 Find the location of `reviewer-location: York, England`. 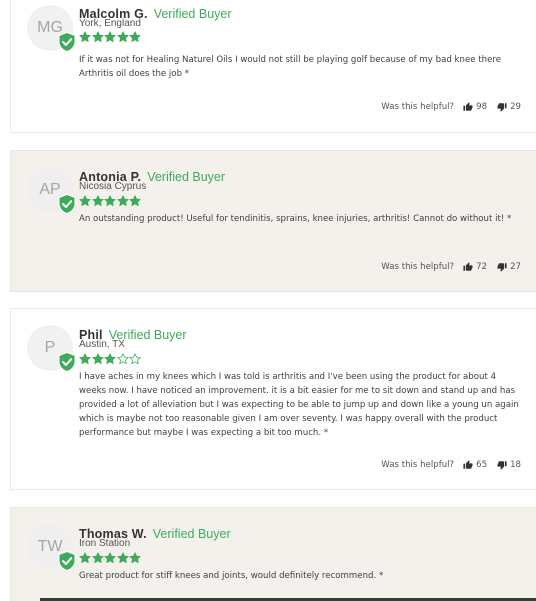

reviewer-location: York, England is located at coordinates (110, 23).